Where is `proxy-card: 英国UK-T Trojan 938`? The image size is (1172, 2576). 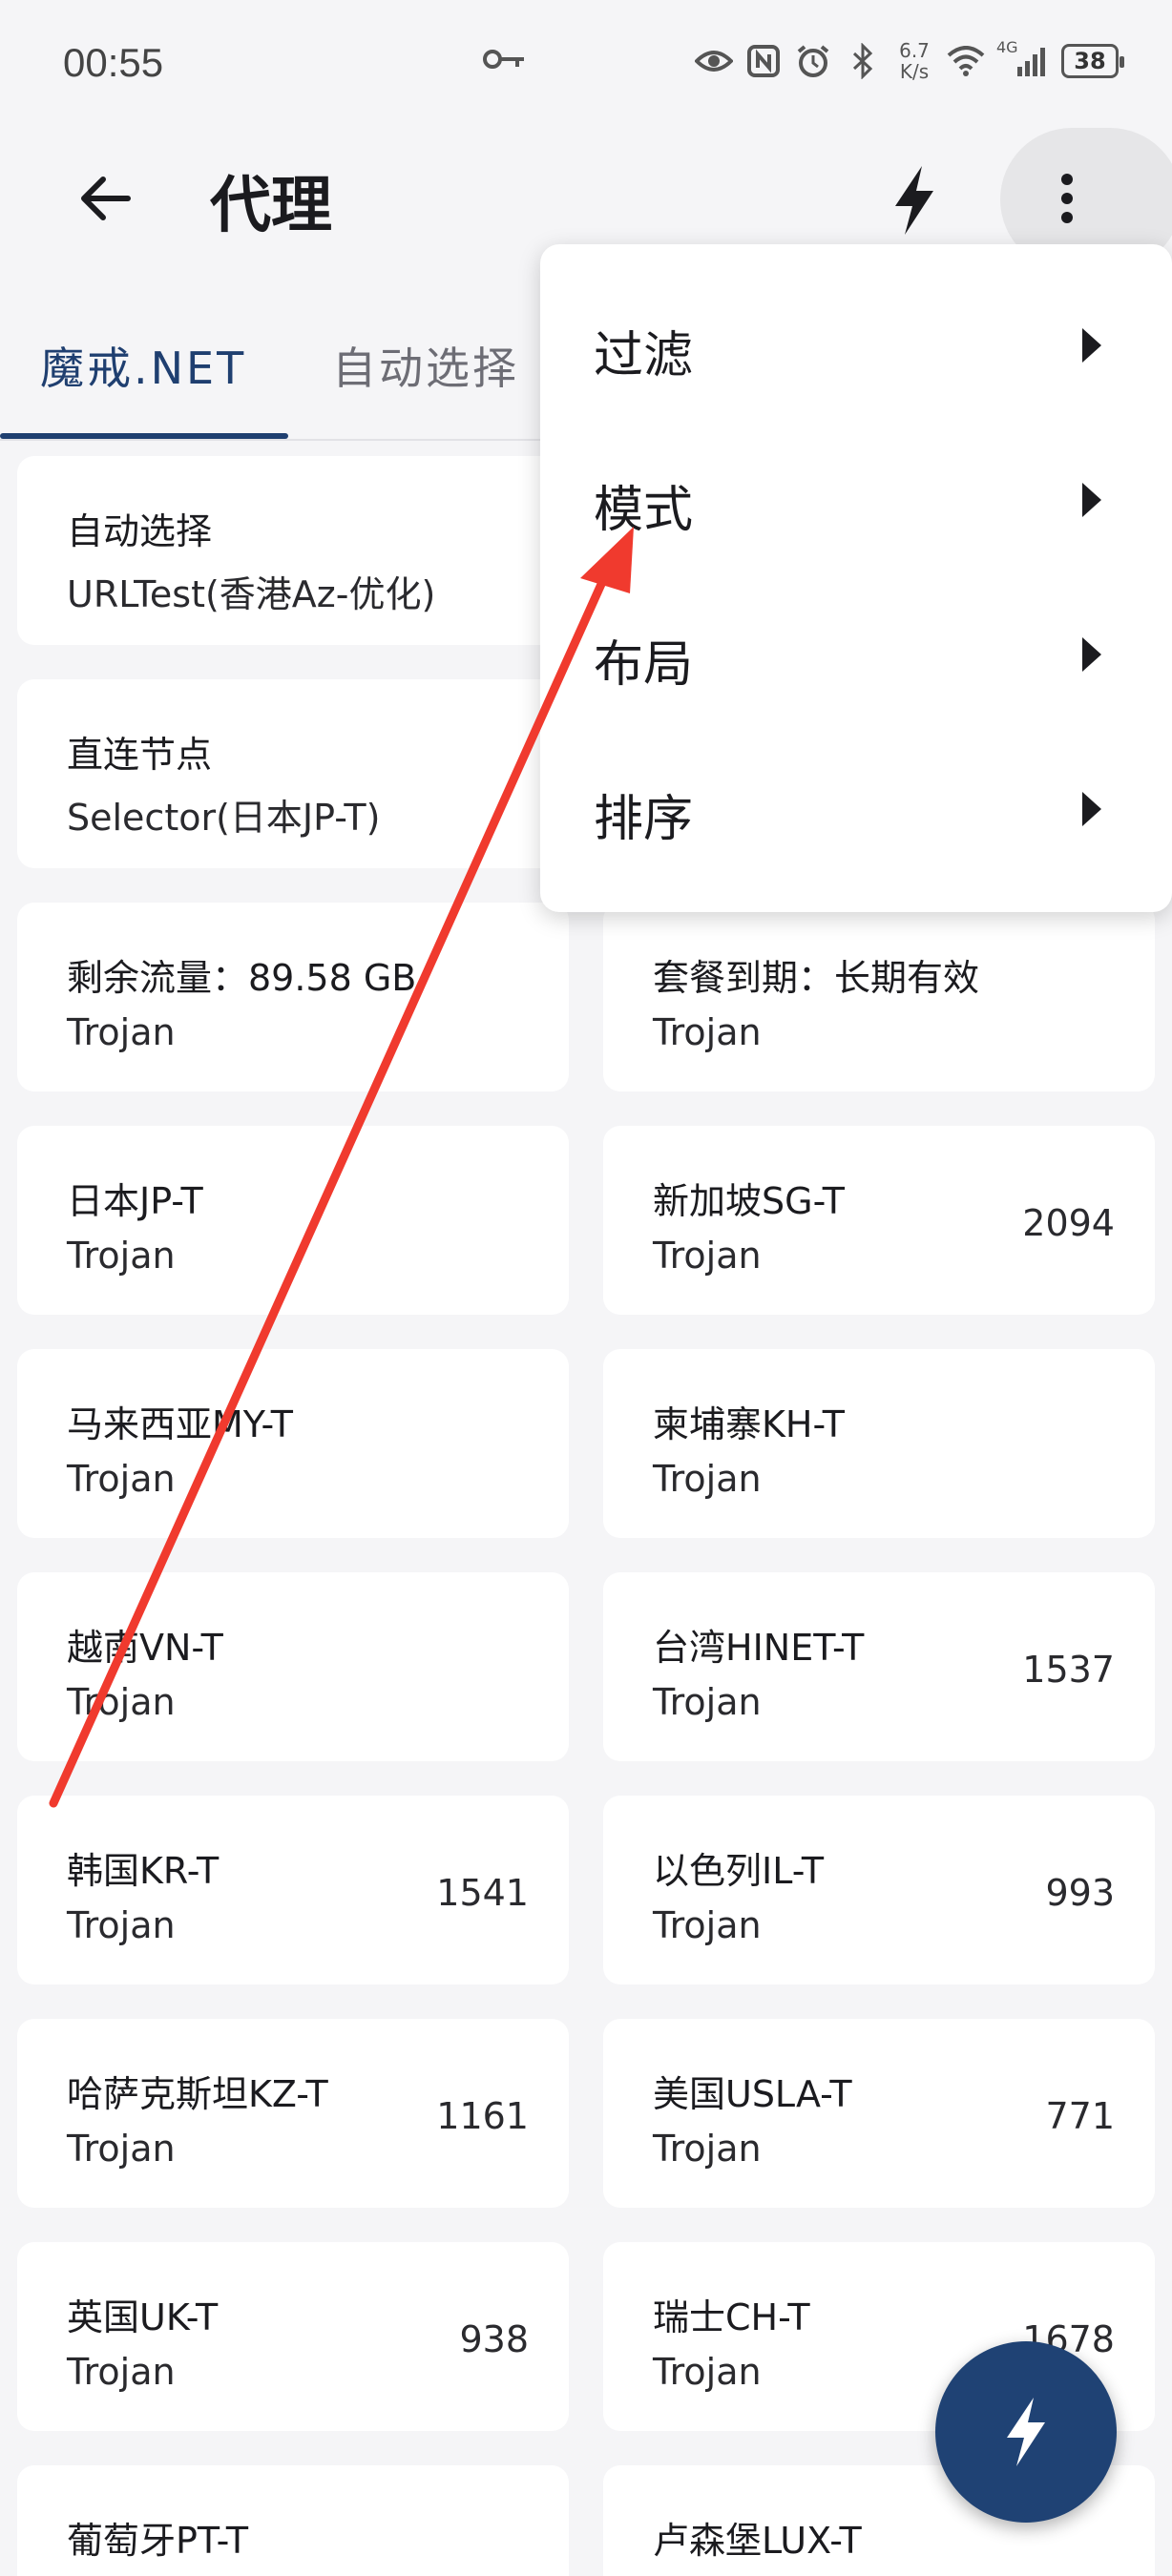 proxy-card: 英国UK-T Trojan 938 is located at coordinates (293, 2336).